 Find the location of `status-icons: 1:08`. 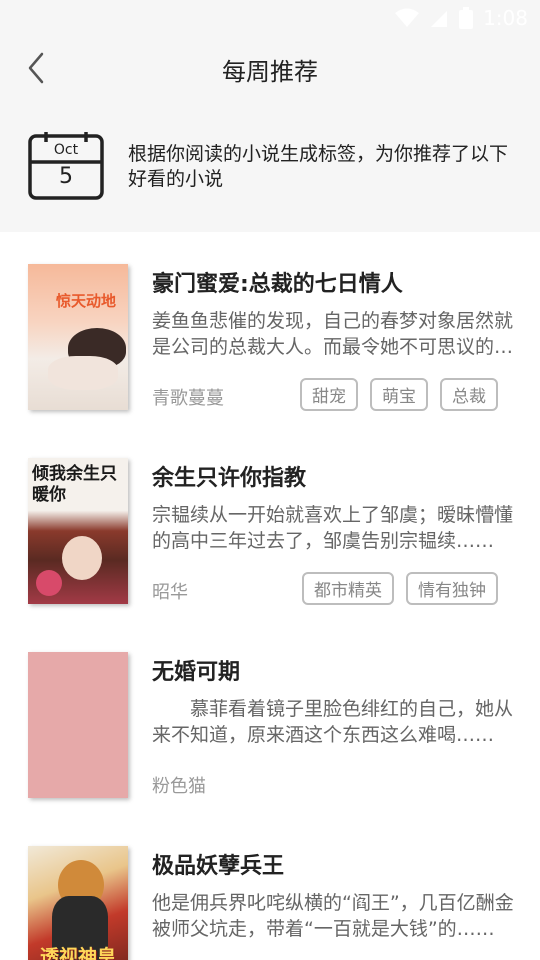

status-icons: 1:08 is located at coordinates (461, 18).